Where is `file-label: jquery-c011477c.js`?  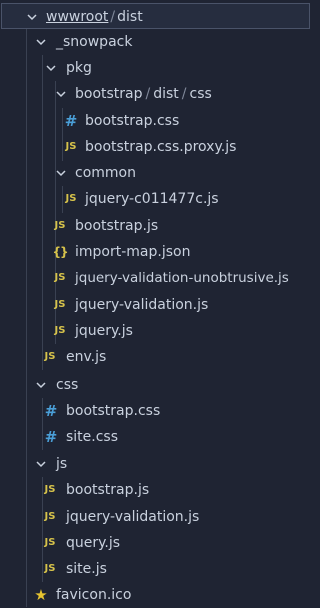
file-label: jquery-c011477c.js is located at coordinates (152, 199).